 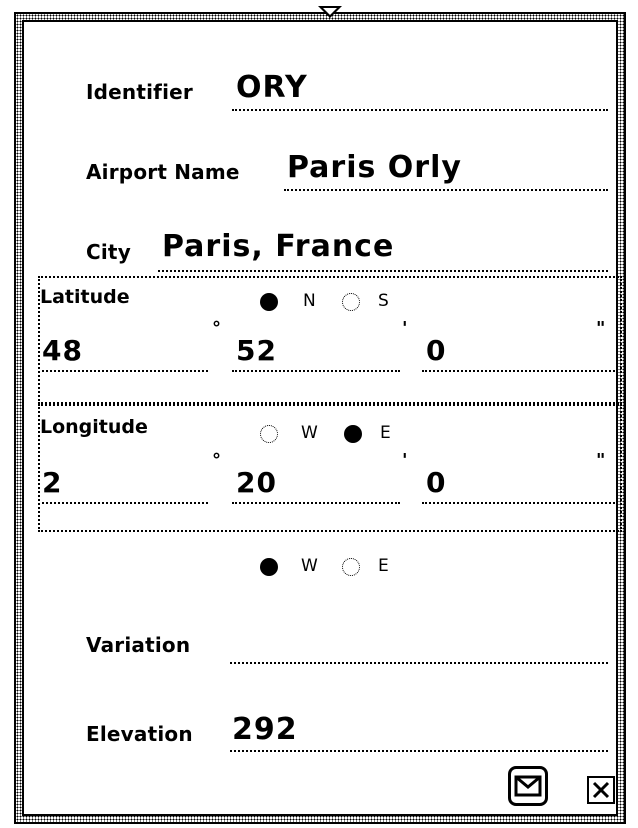 I want to click on latitude-north-radio, so click(x=269, y=302).